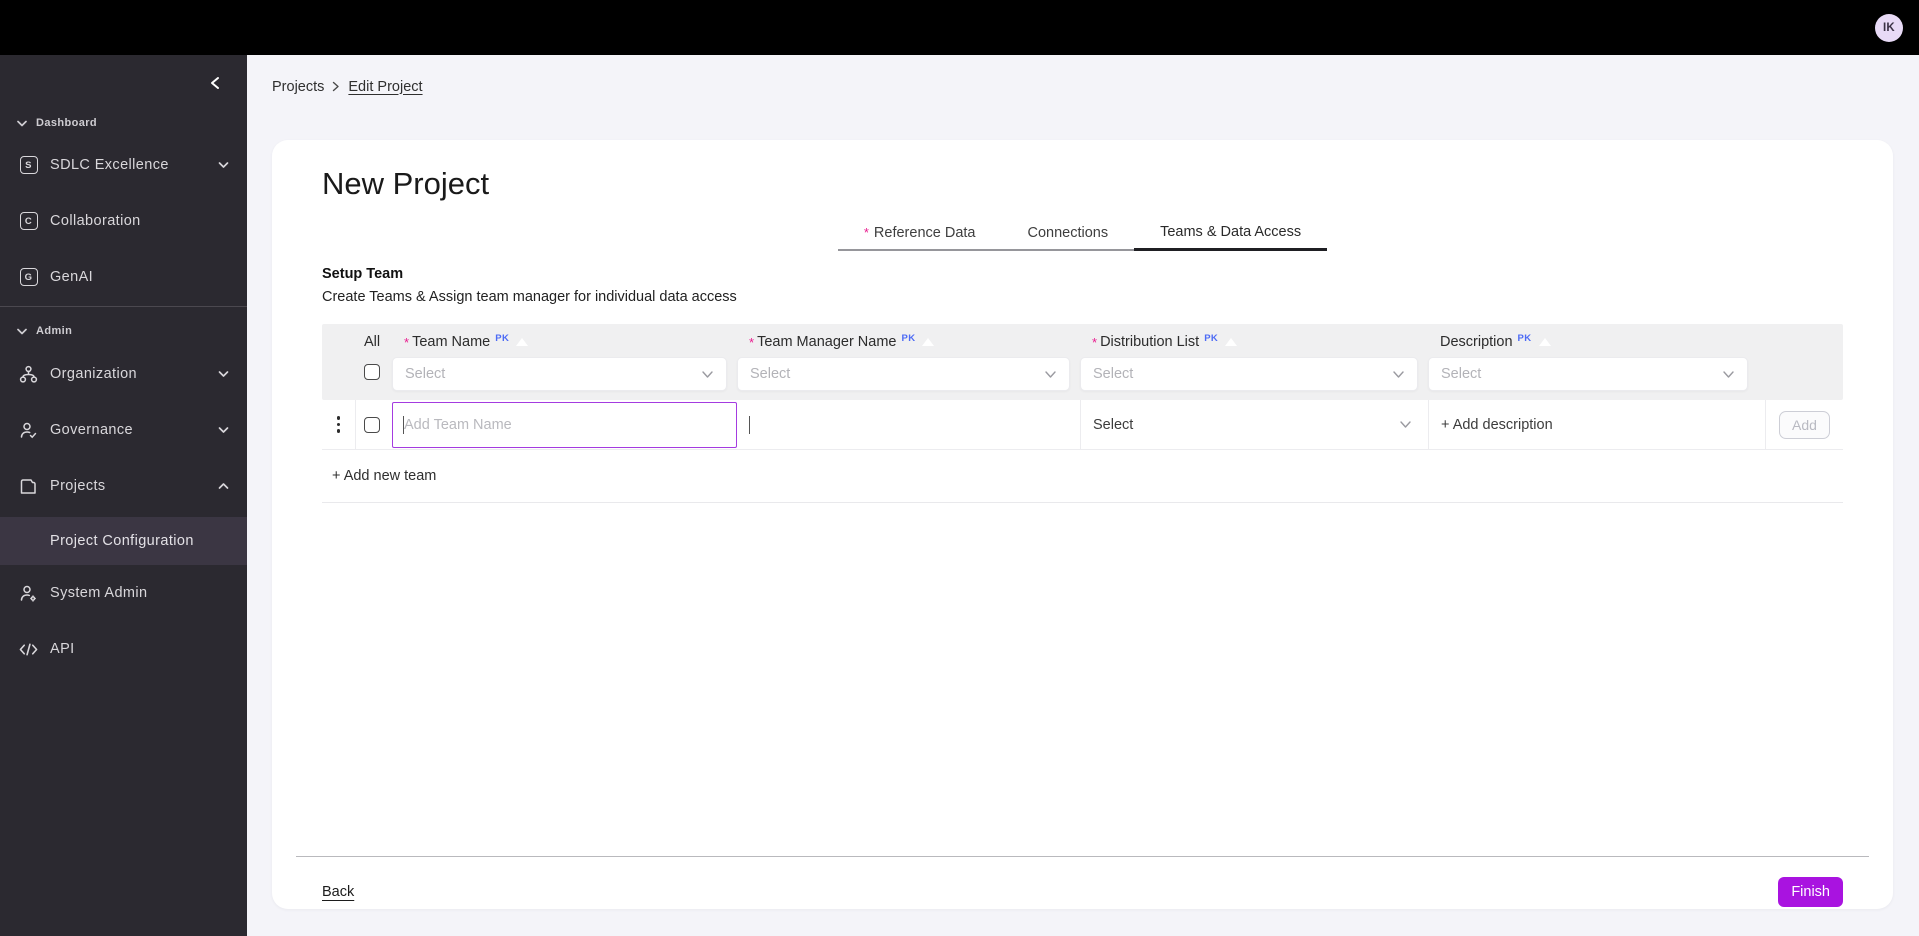 The image size is (1919, 936). What do you see at coordinates (1889, 27) in the screenshot?
I see `user-avatar: IK` at bounding box center [1889, 27].